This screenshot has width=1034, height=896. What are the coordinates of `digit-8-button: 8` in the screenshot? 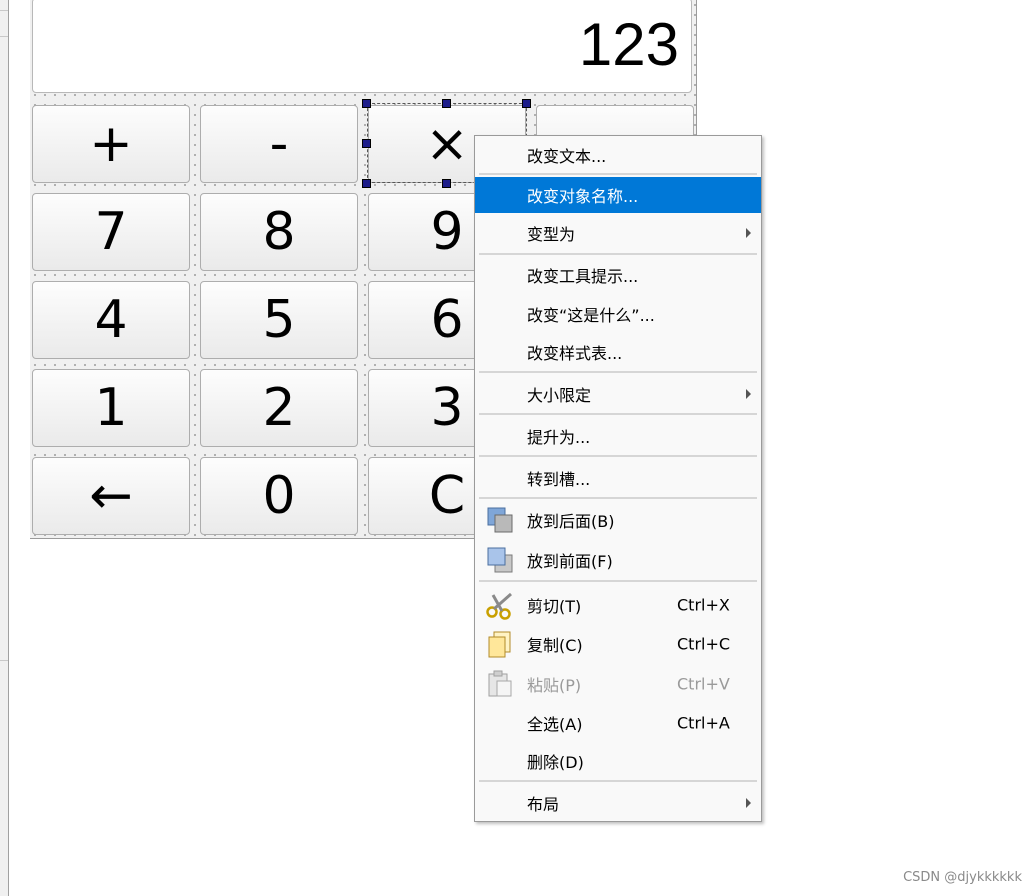 It's located at (279, 232).